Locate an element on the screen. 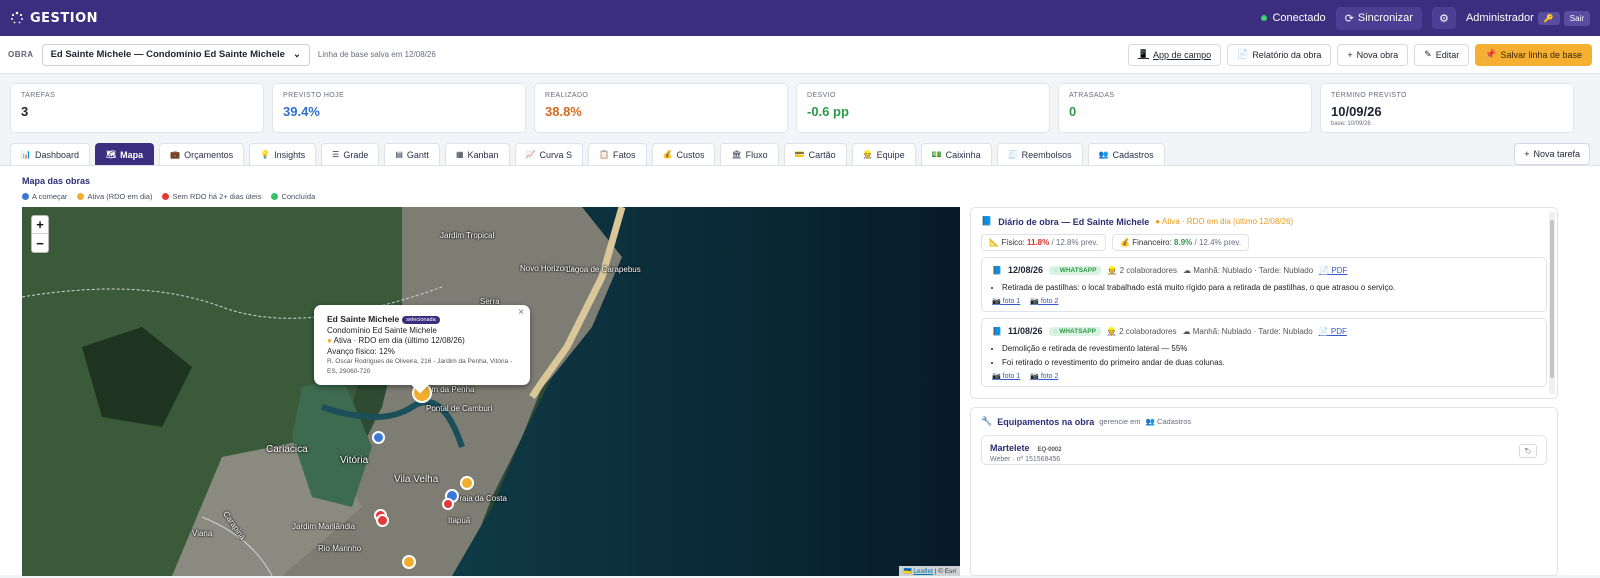  obra-label: OBRA is located at coordinates (21, 54).